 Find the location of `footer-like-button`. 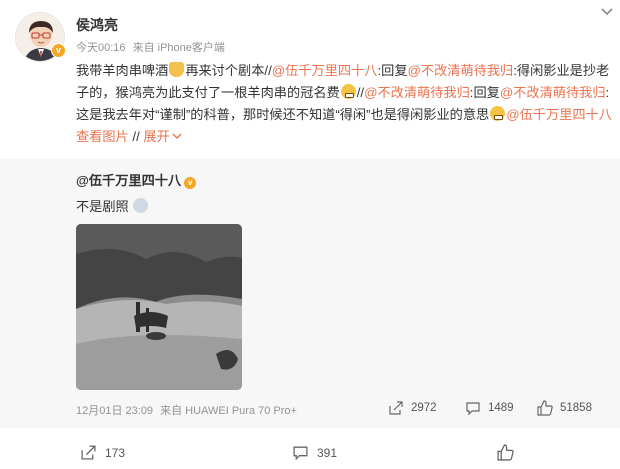

footer-like-button is located at coordinates (509, 452).